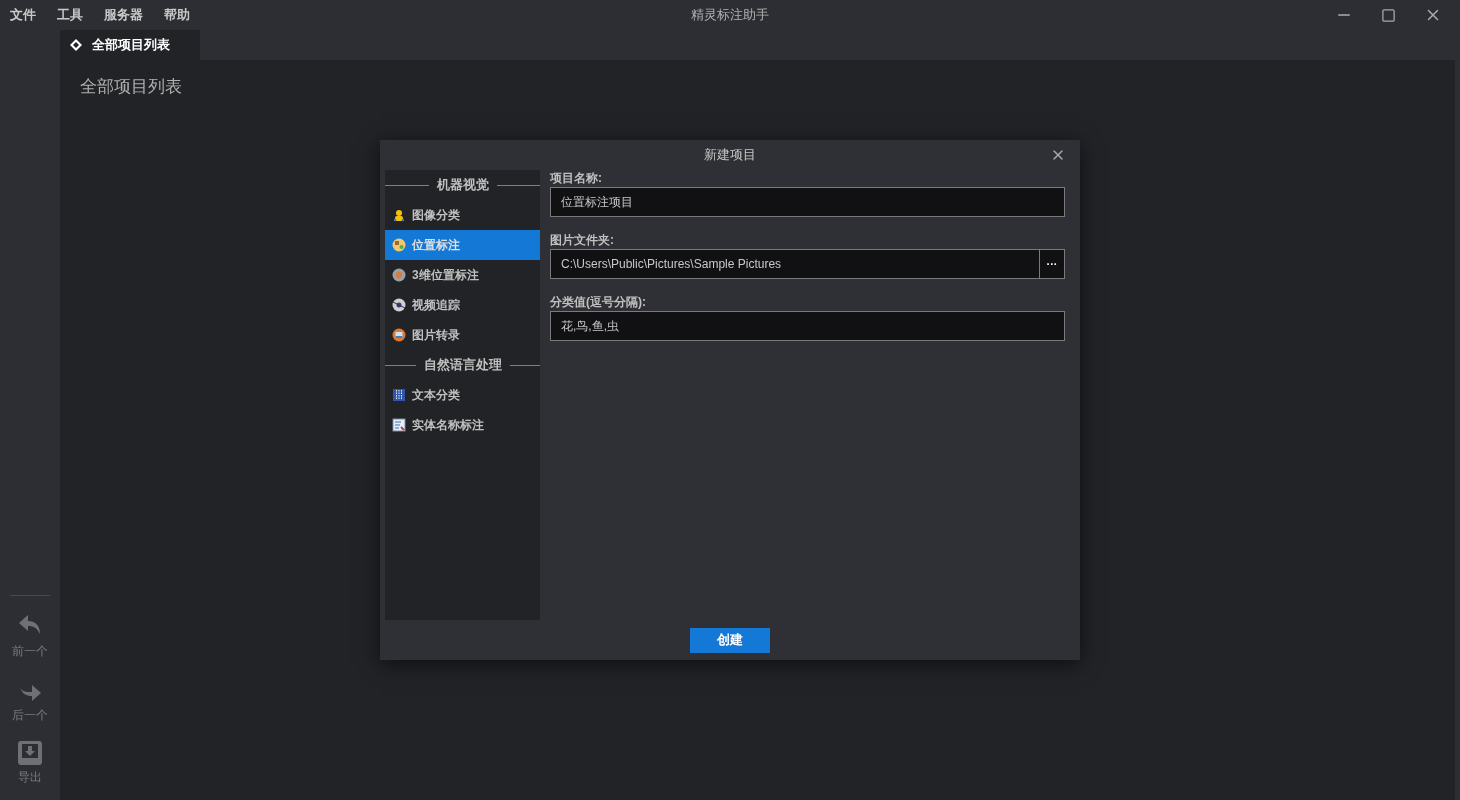 The image size is (1460, 800). Describe the element at coordinates (730, 155) in the screenshot. I see `dialog-title: 新建项目` at that location.